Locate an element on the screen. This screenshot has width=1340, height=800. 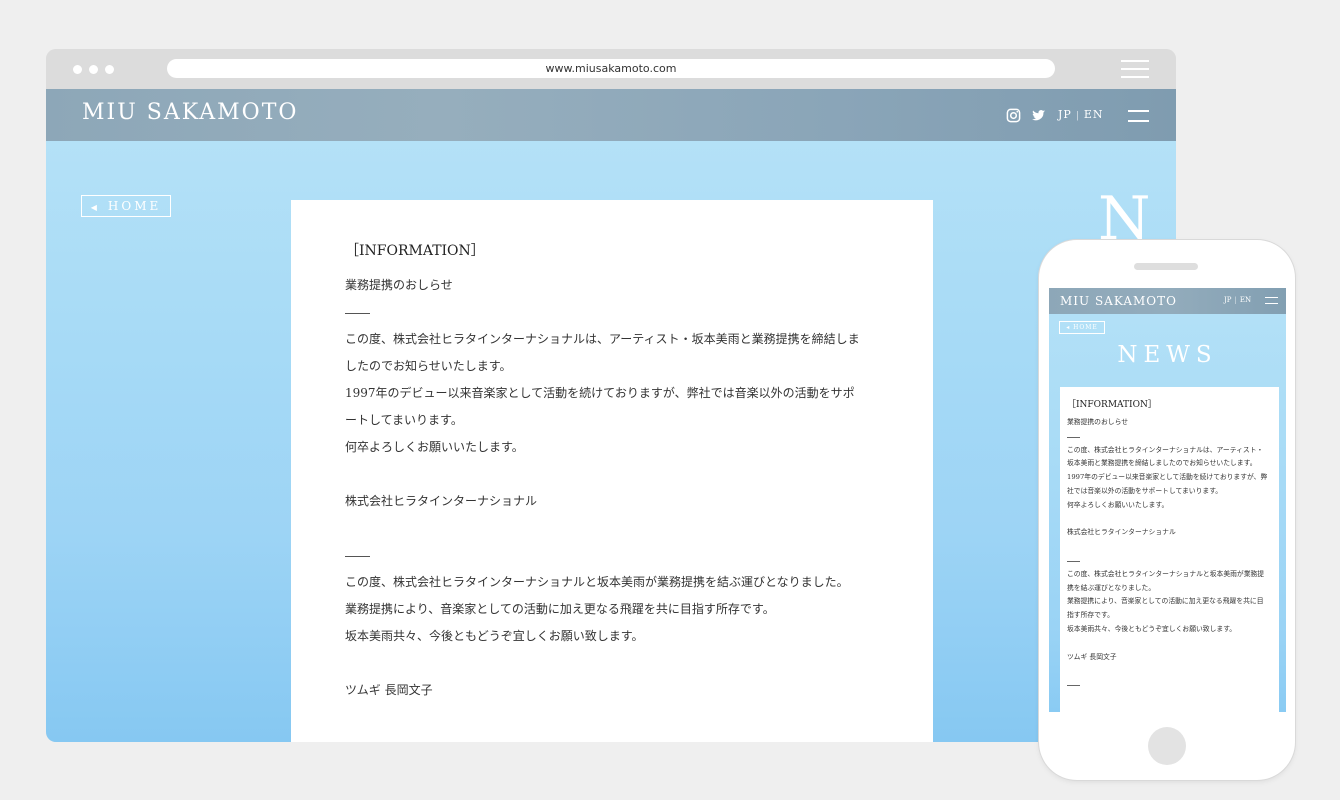
mobile-article-line: 1997年のデビュー以来音楽家として活動を続けておりますが、弊 is located at coordinates (1167, 477).